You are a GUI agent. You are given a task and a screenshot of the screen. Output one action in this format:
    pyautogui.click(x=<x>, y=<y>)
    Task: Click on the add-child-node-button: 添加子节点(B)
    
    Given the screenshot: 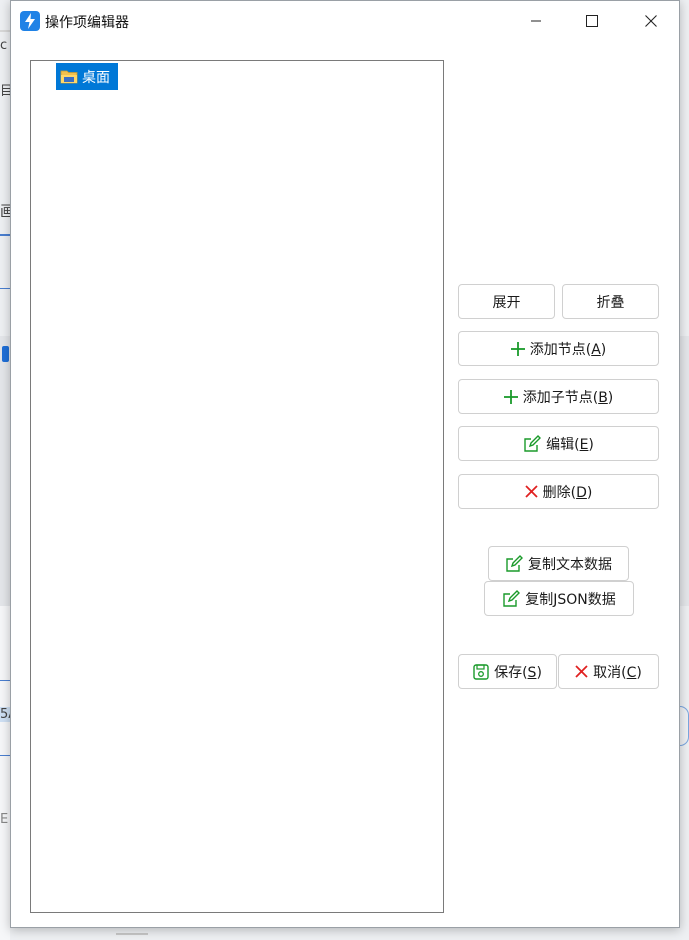 What is the action you would take?
    pyautogui.click(x=558, y=396)
    